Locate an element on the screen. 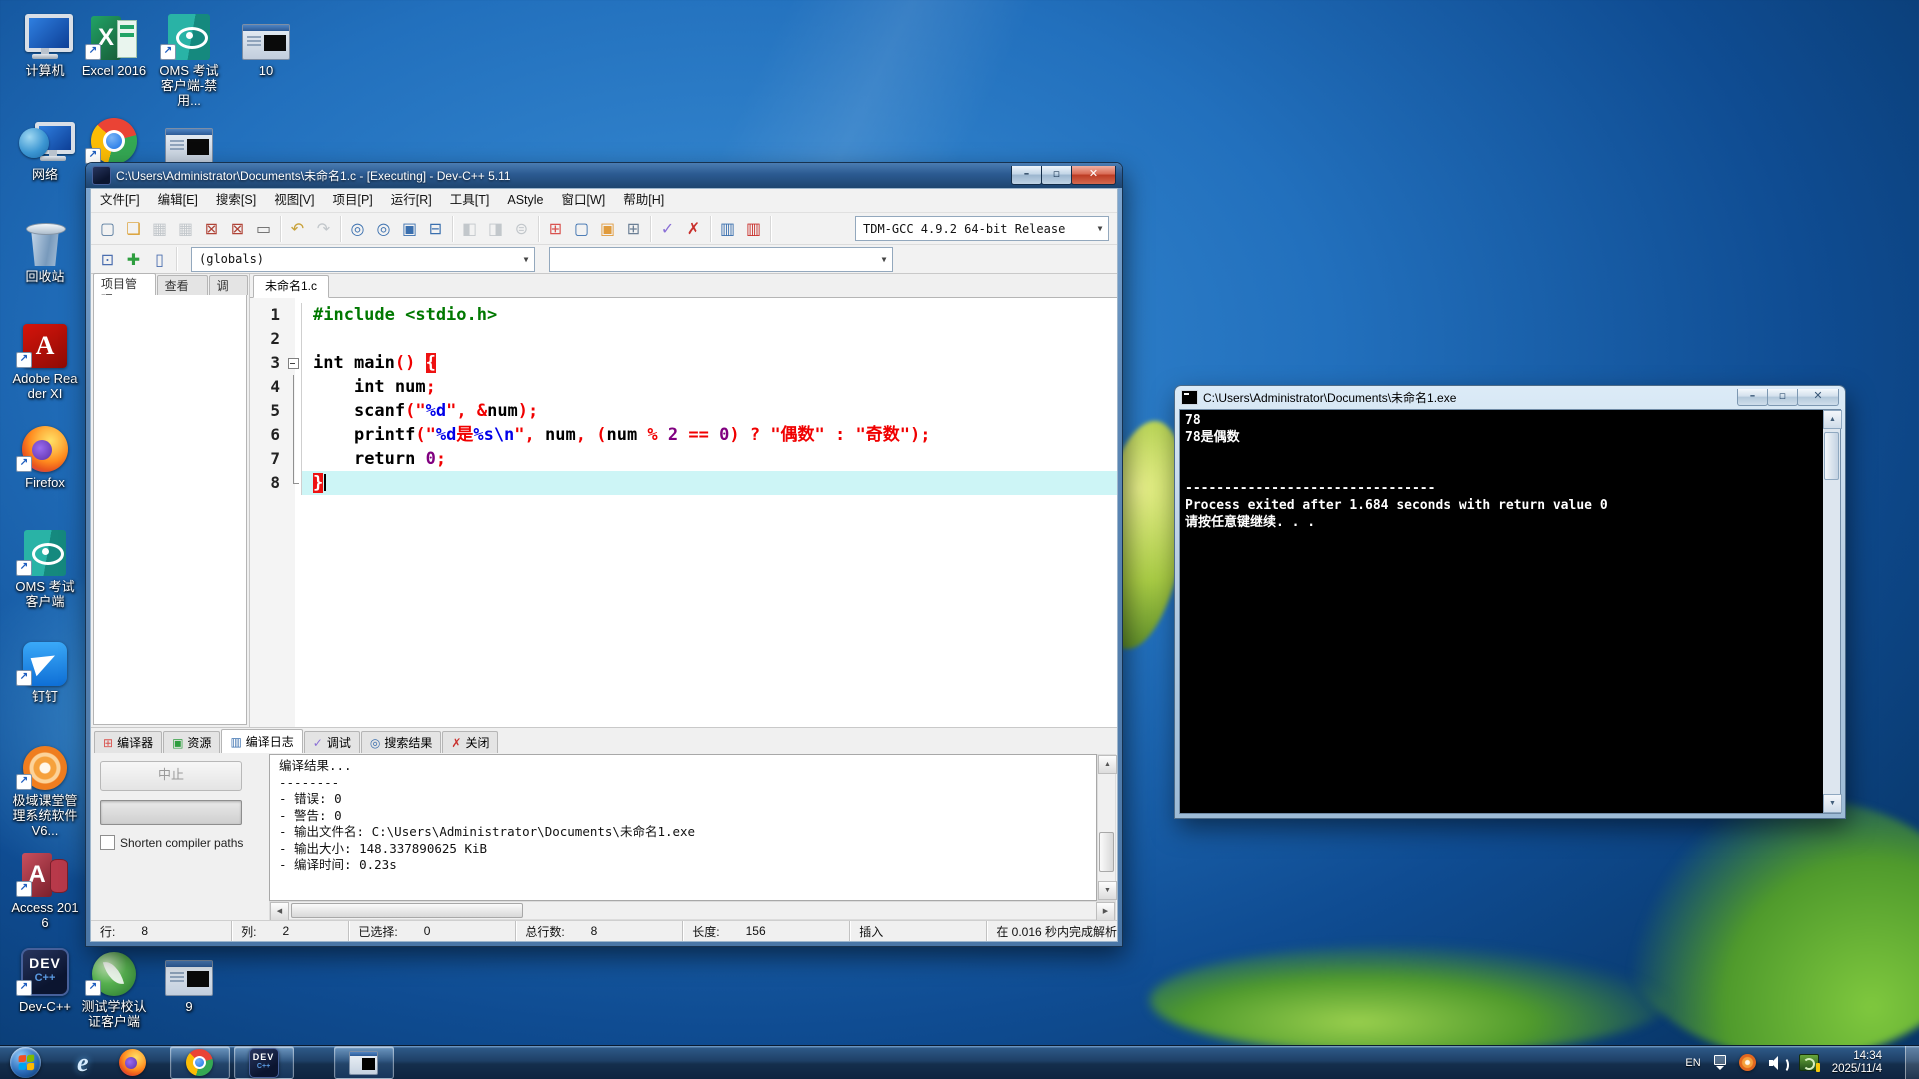 The image size is (1919, 1079). jiyu-tray-icon is located at coordinates (1747, 1062).